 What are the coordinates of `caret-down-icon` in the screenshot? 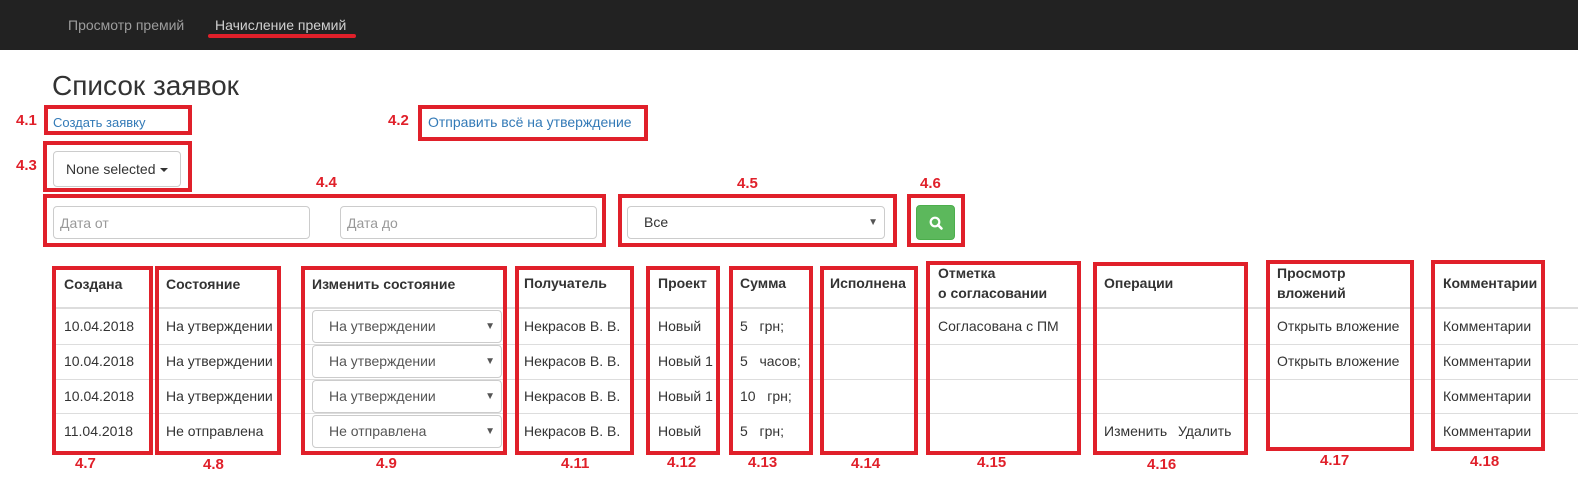 It's located at (163, 170).